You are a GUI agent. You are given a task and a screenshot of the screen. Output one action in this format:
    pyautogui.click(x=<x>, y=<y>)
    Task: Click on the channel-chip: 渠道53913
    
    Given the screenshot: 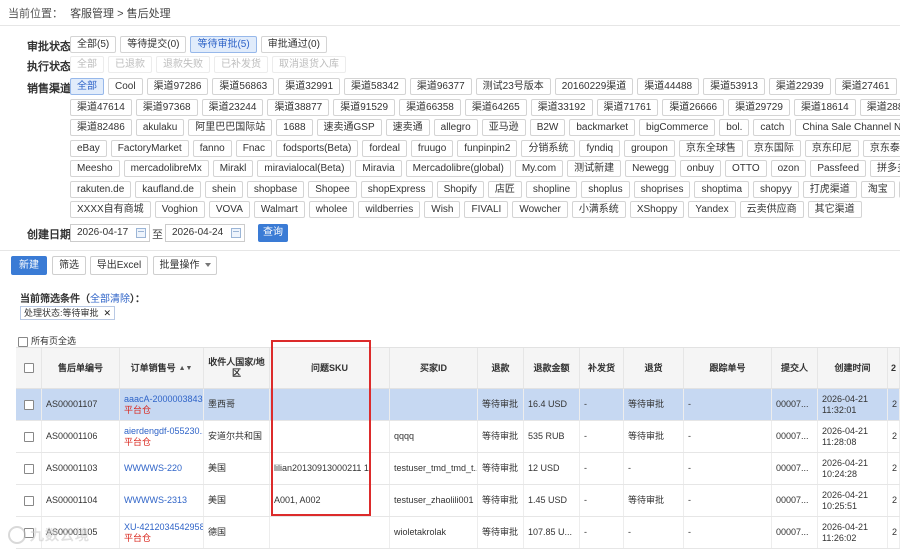 What is the action you would take?
    pyautogui.click(x=734, y=86)
    